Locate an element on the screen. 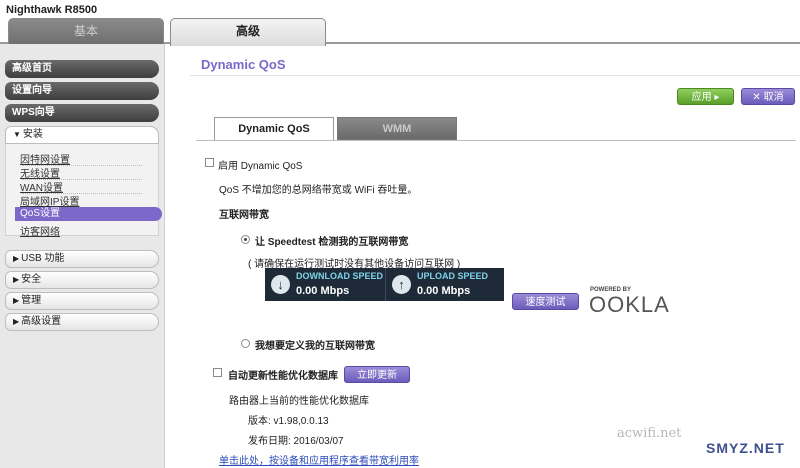  sidebar-section-advanced-settings: ▶ 高级设置 is located at coordinates (82, 322).